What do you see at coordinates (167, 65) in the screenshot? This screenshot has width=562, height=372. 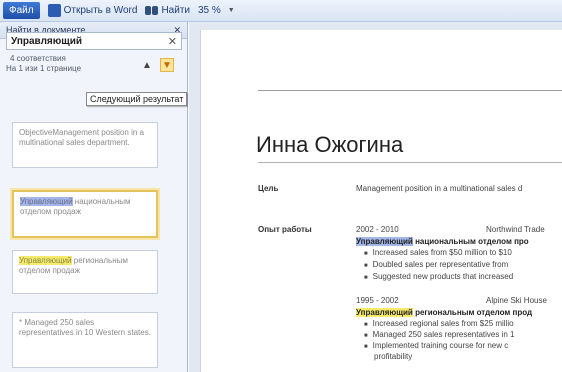 I see `next-result-arrow-icon: ▼` at bounding box center [167, 65].